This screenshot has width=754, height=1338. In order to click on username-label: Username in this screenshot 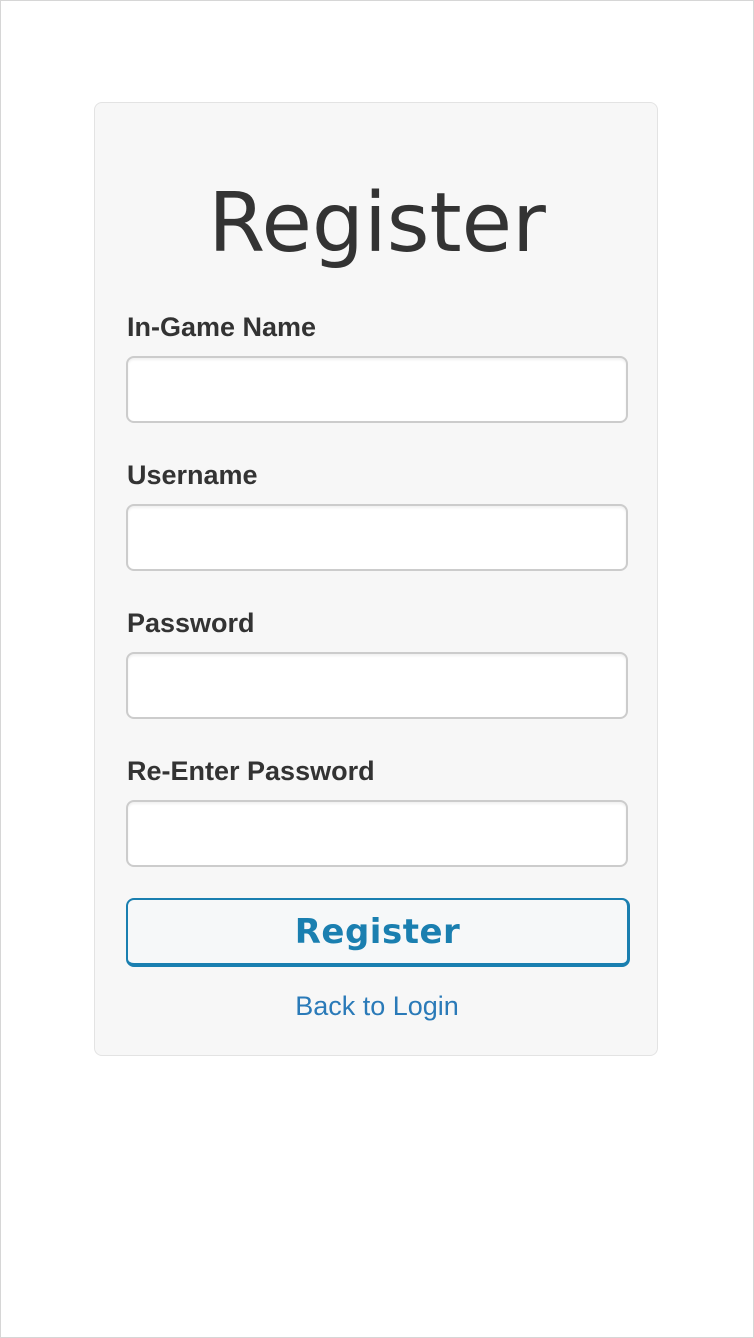, I will do `click(192, 475)`.